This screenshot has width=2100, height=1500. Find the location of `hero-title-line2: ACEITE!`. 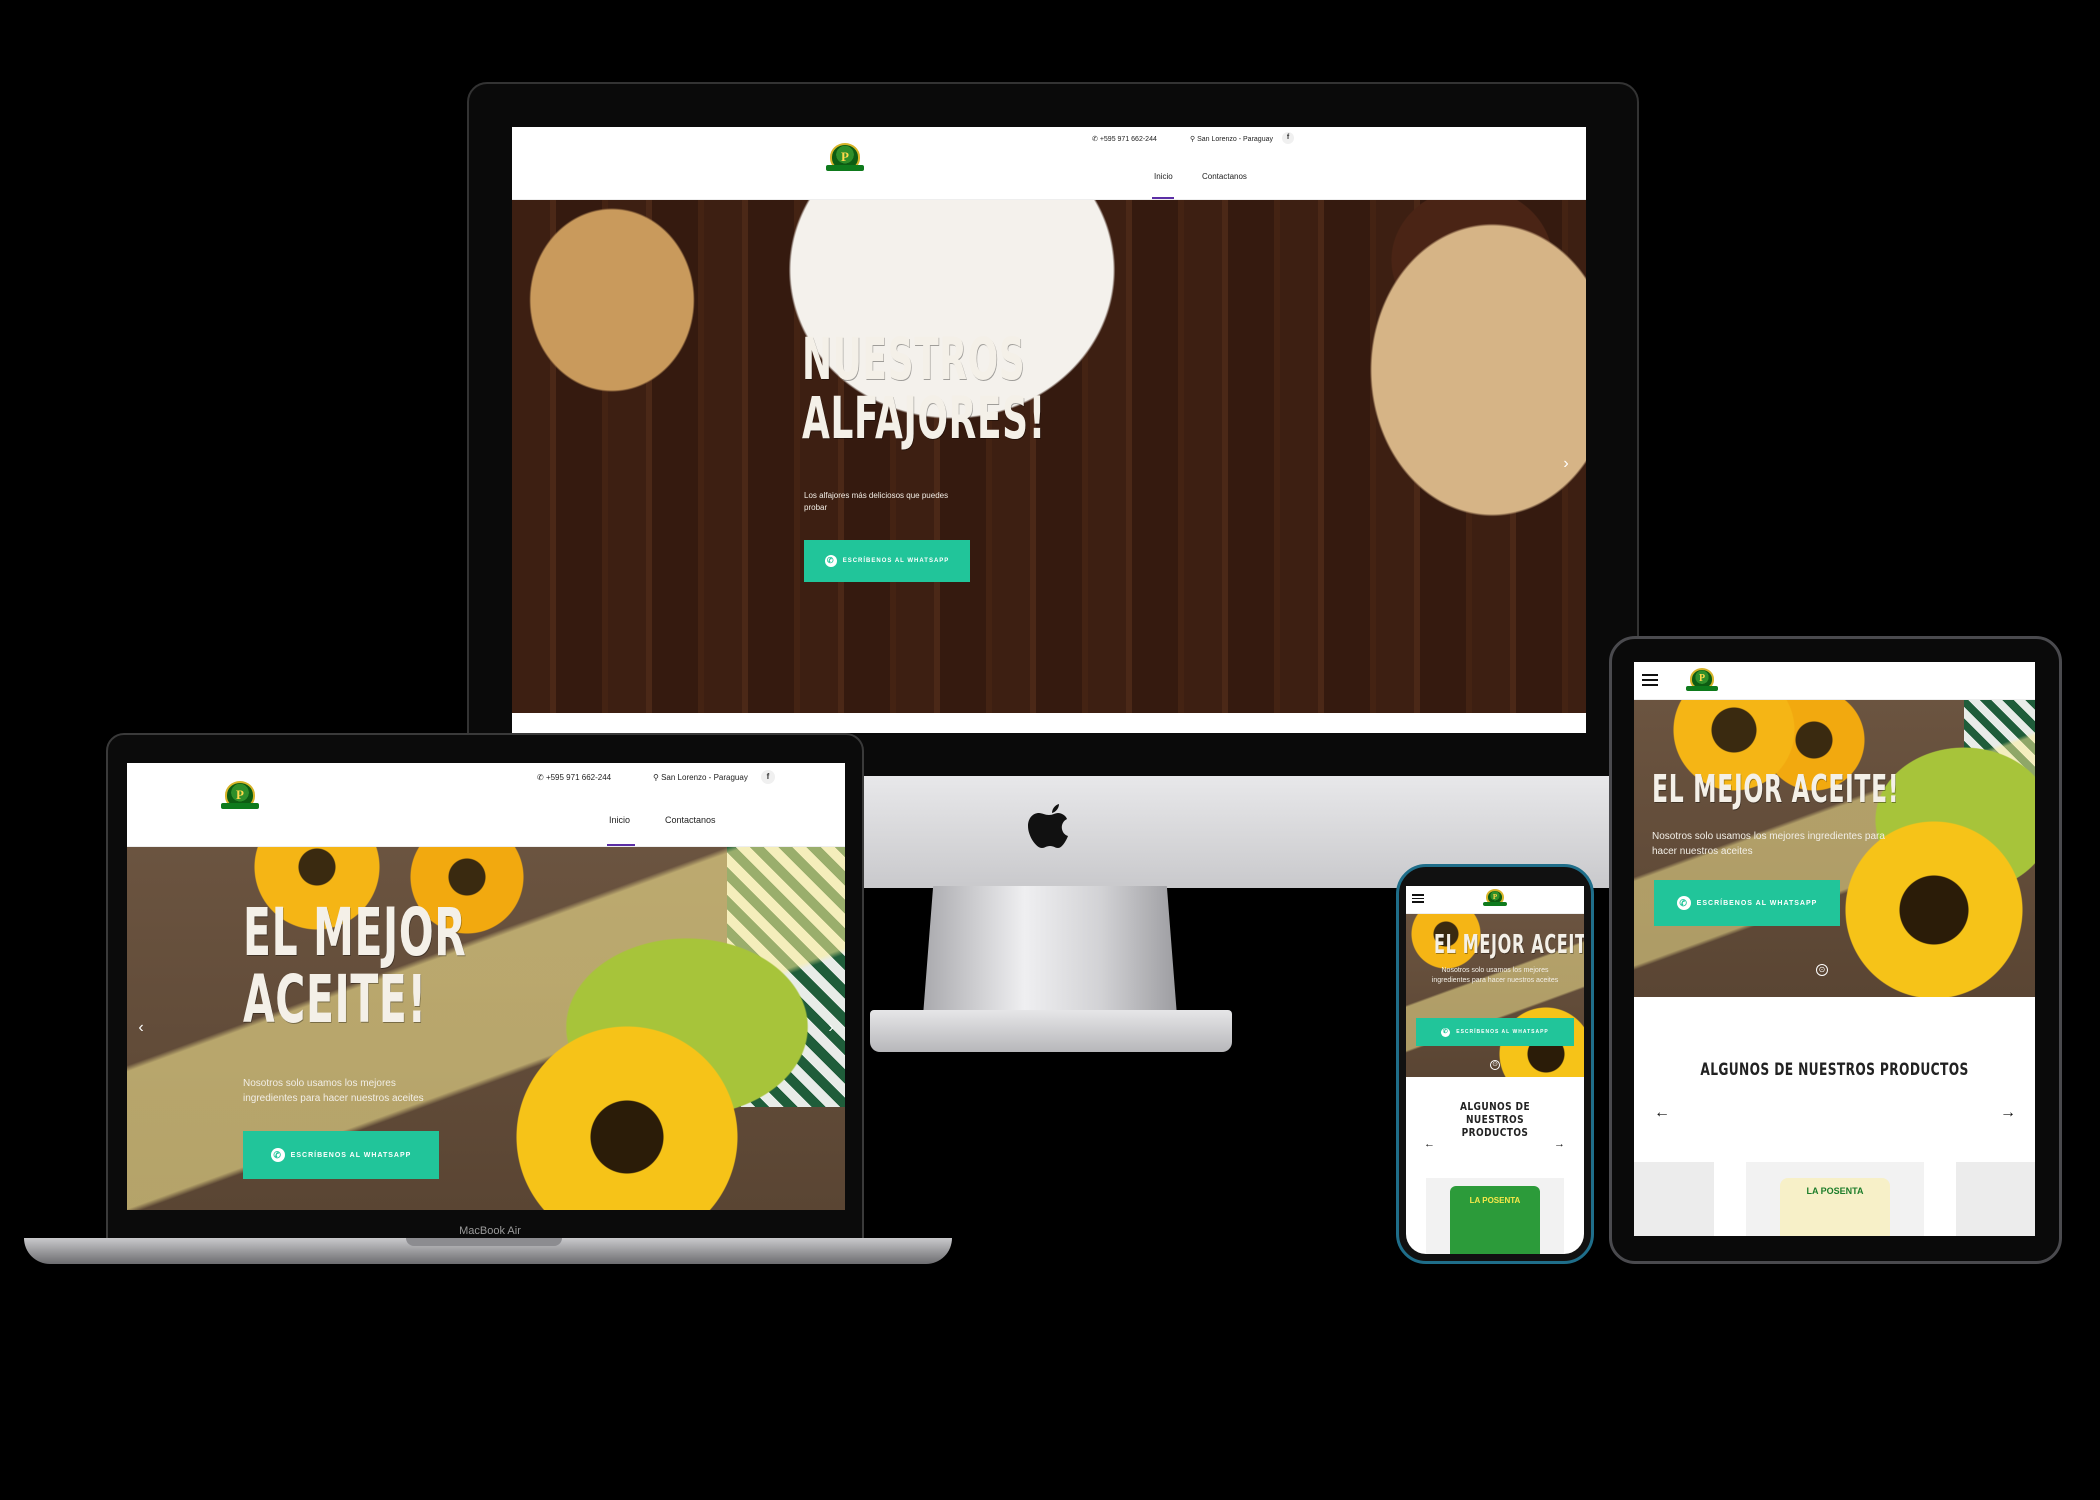

hero-title-line2: ACEITE! is located at coordinates (335, 1000).